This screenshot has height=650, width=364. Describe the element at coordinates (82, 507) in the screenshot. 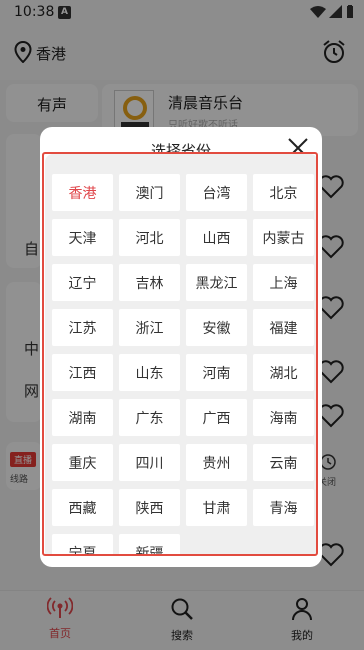

I see `province-option: 西藏` at that location.